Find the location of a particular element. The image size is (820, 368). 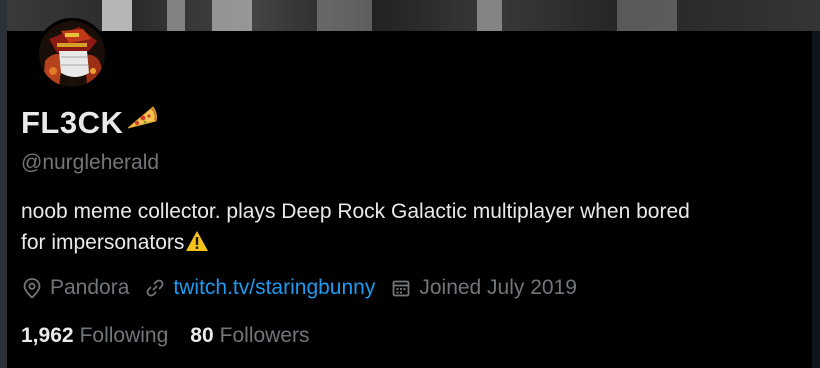

location-text: Pandora is located at coordinates (90, 287).